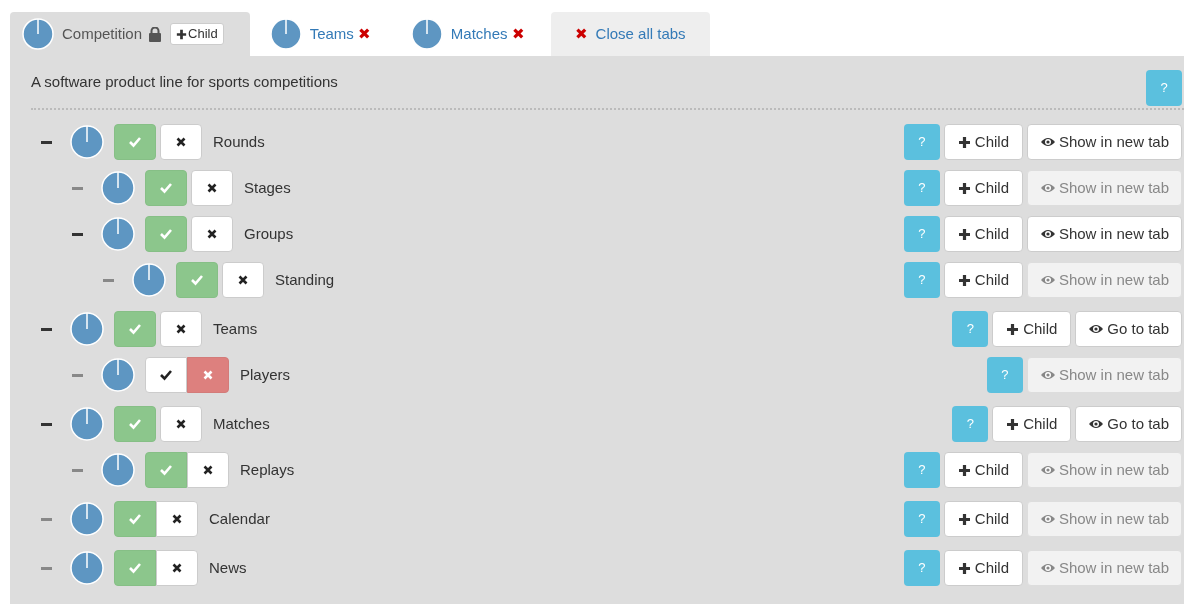  I want to click on feature-label: Matches, so click(241, 423).